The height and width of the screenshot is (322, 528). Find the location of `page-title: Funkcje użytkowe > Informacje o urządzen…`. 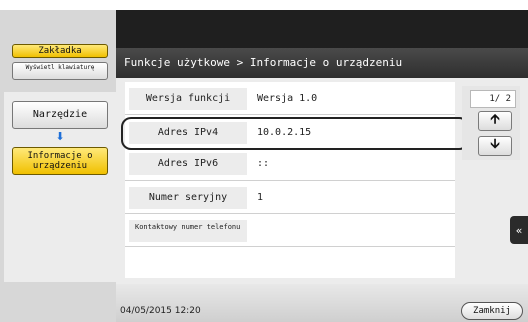

page-title: Funkcje użytkowe > Informacje o urządzen… is located at coordinates (322, 63).